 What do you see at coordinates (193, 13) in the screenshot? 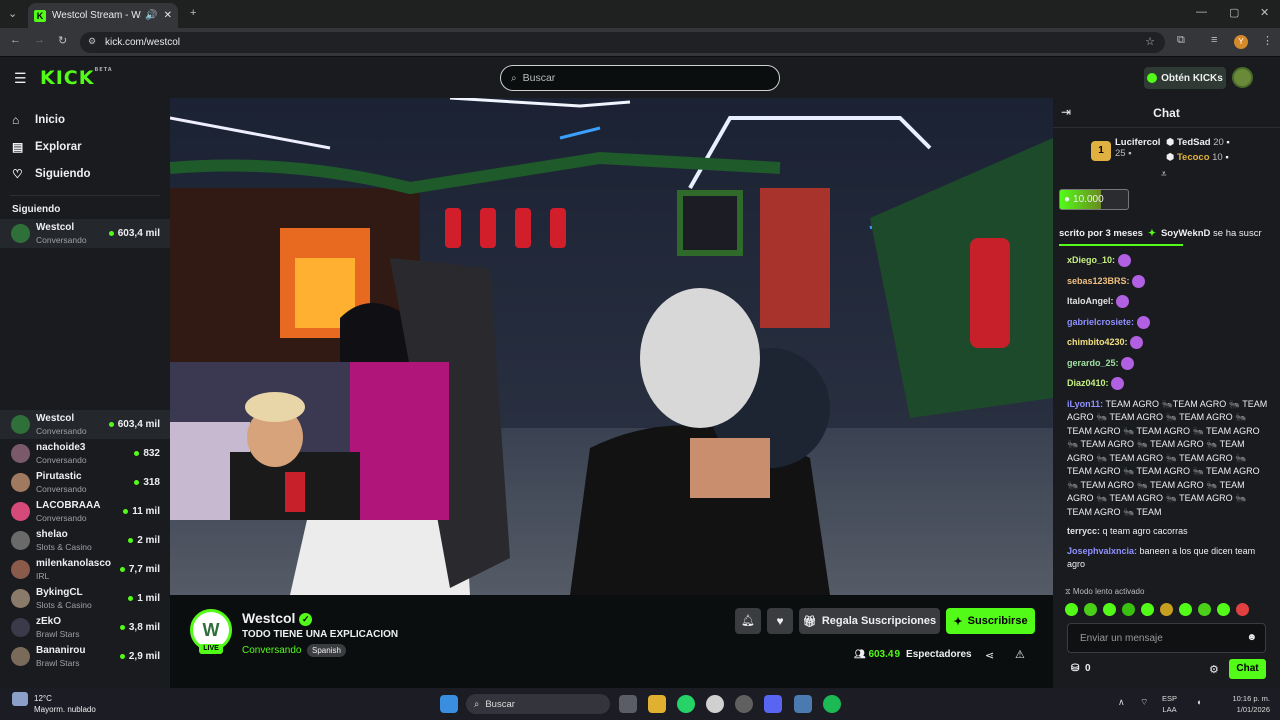
I see `new-tab-icon: +` at bounding box center [193, 13].